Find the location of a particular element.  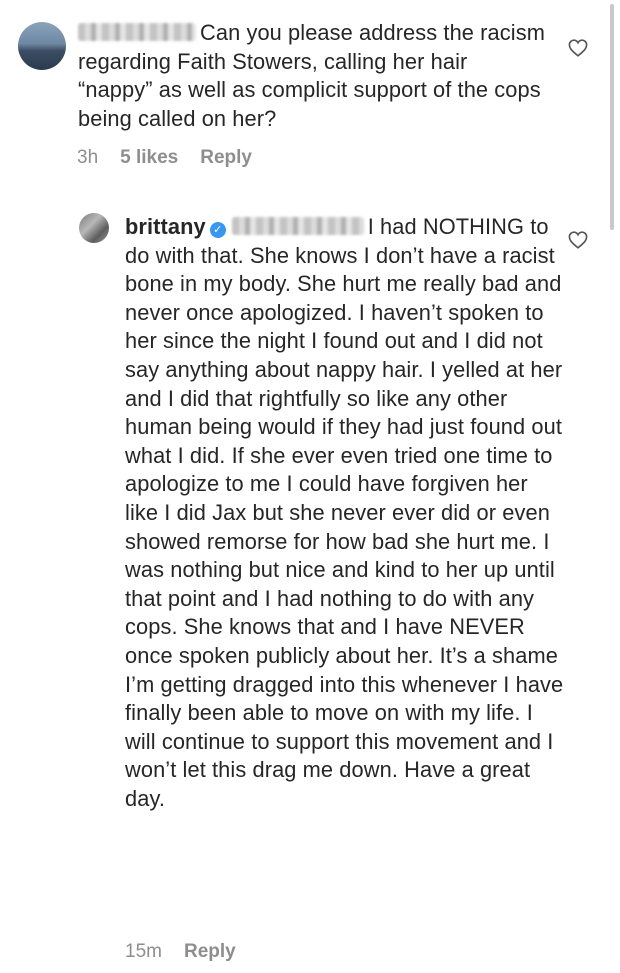

timestamp: 3h is located at coordinates (88, 157).